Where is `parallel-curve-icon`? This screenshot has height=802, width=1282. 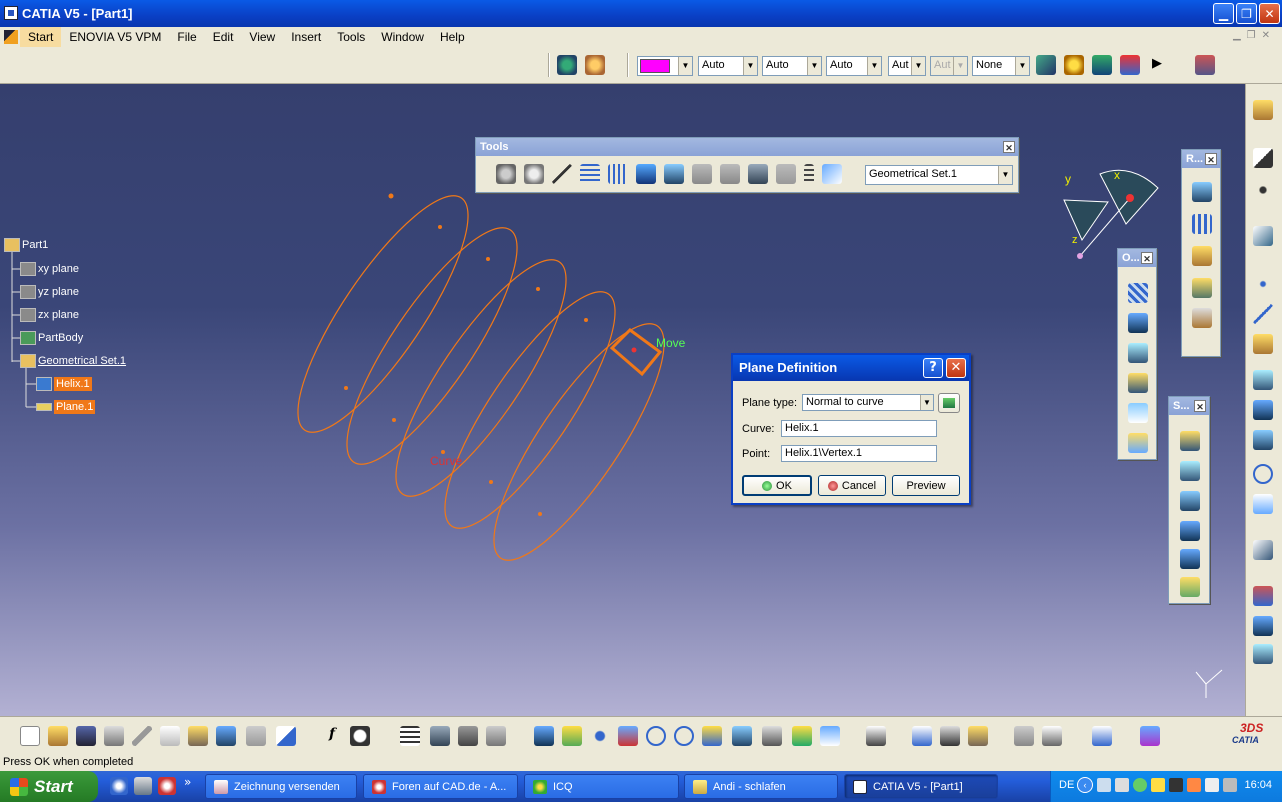
parallel-curve-icon is located at coordinates (1263, 440).